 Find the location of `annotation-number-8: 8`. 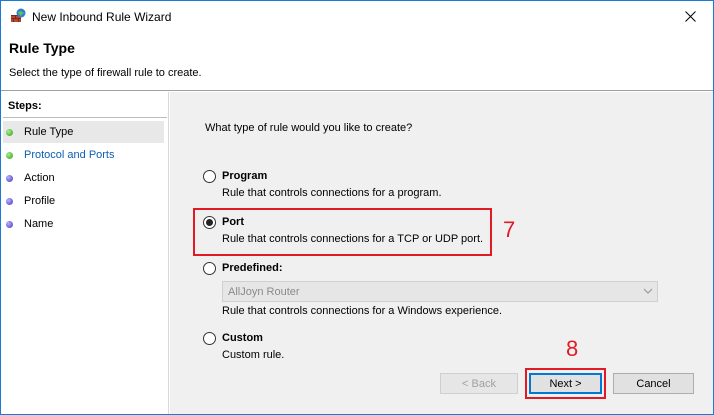

annotation-number-8: 8 is located at coordinates (572, 348).